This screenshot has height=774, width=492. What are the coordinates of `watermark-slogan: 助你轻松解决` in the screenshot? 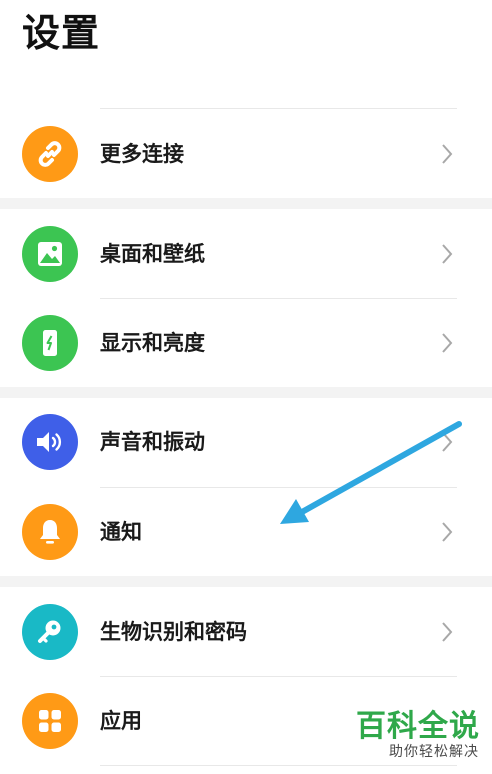 It's located at (434, 752).